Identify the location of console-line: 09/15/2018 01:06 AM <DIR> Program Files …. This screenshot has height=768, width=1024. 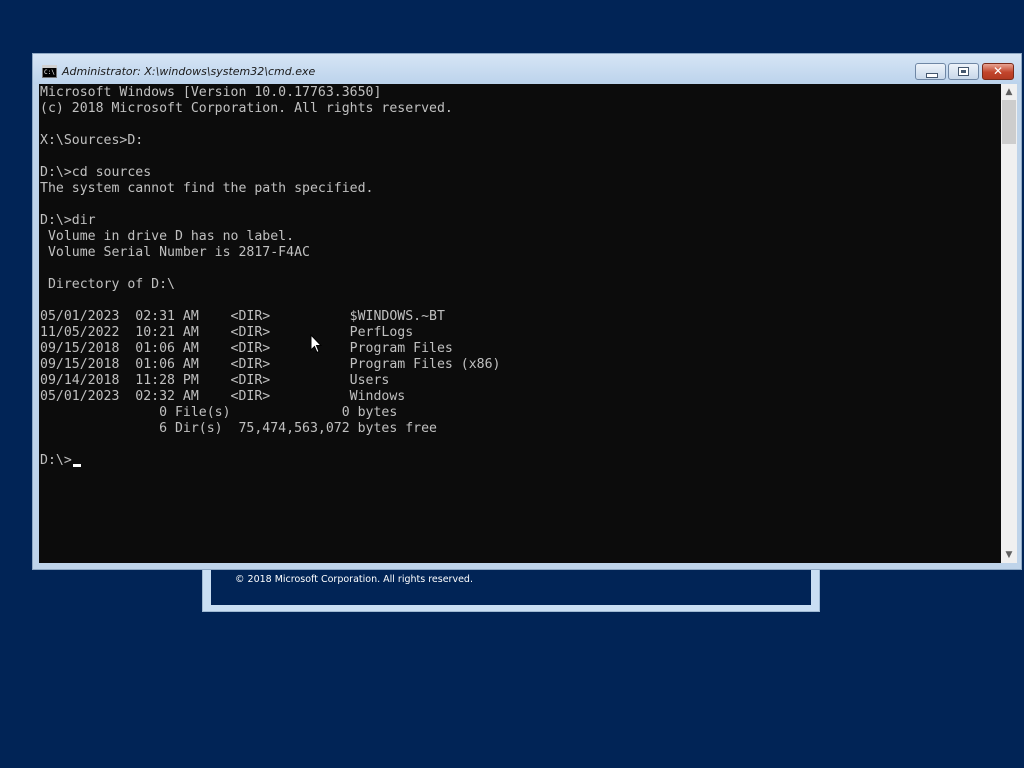
(270, 364).